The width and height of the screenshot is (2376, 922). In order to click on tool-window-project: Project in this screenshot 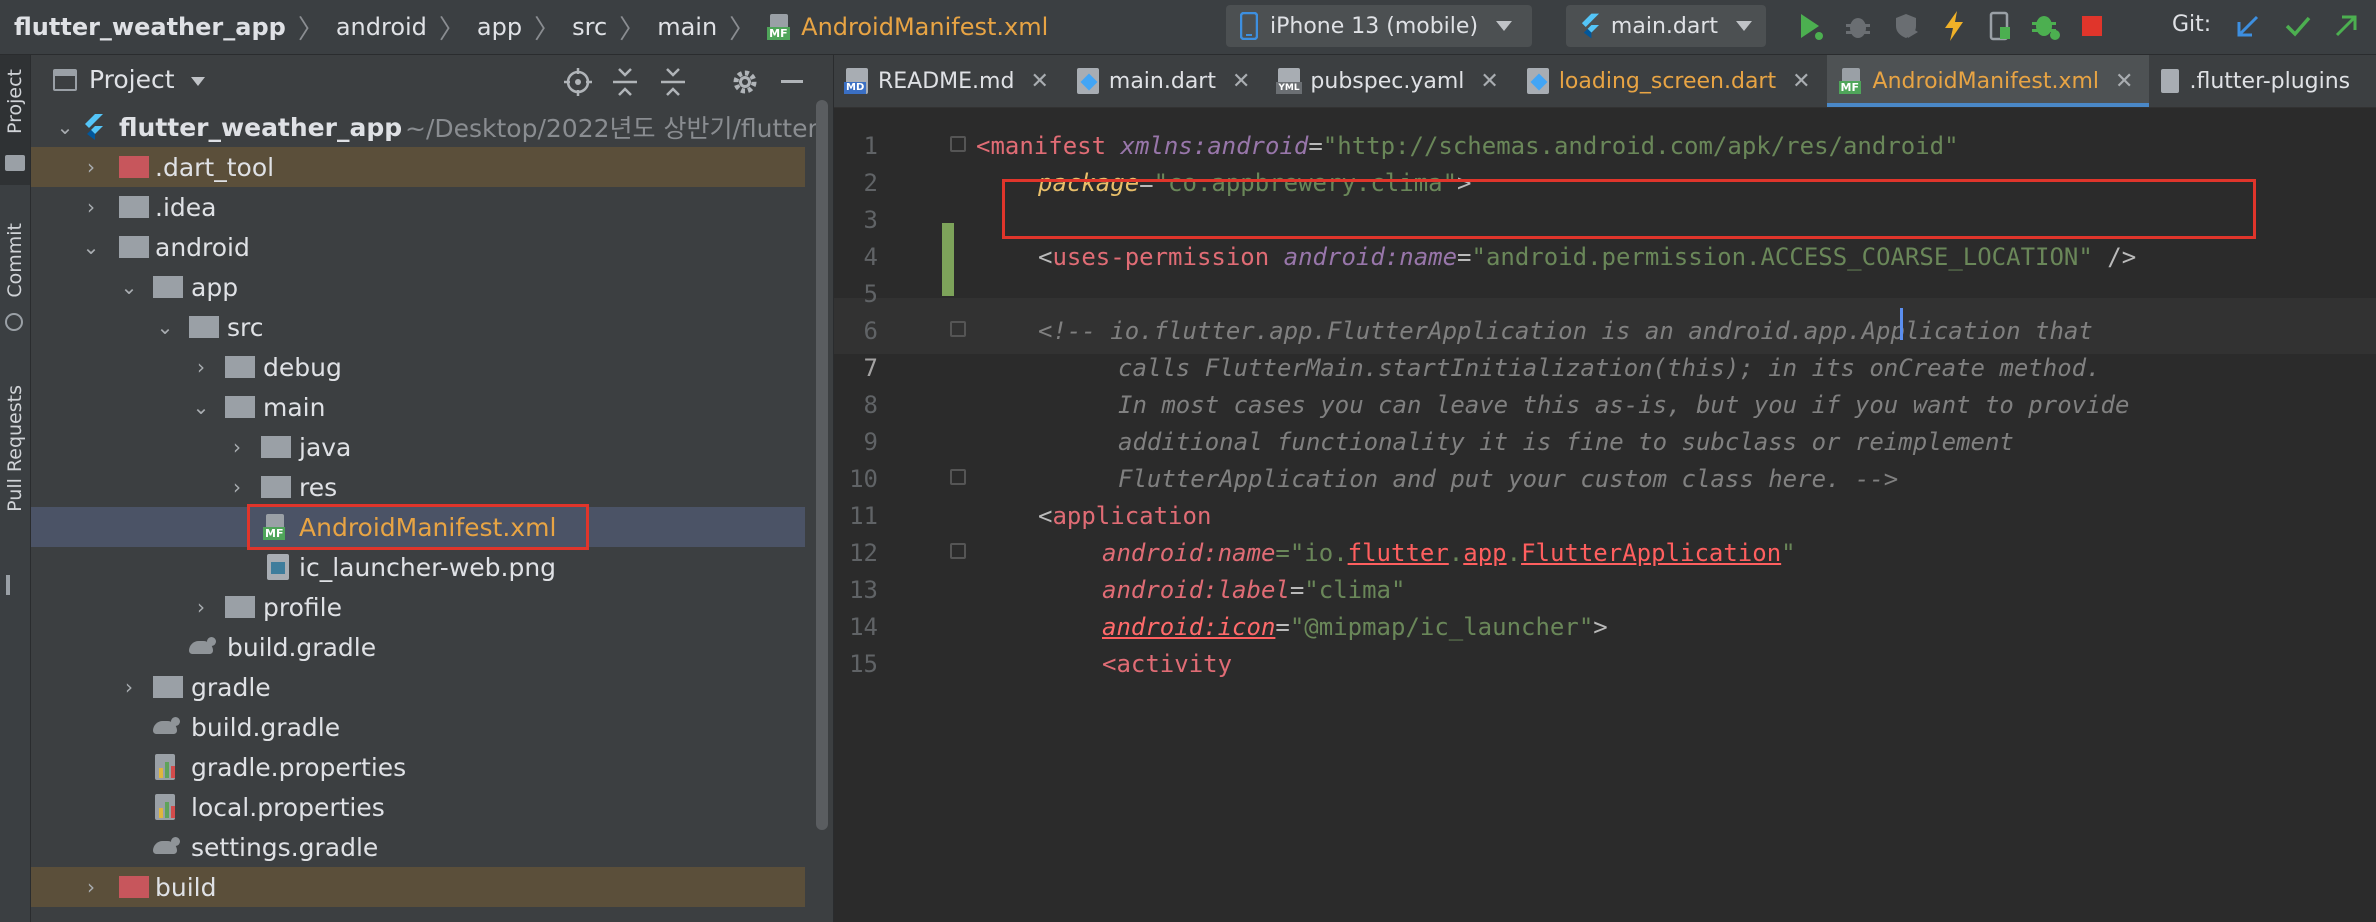, I will do `click(15, 101)`.